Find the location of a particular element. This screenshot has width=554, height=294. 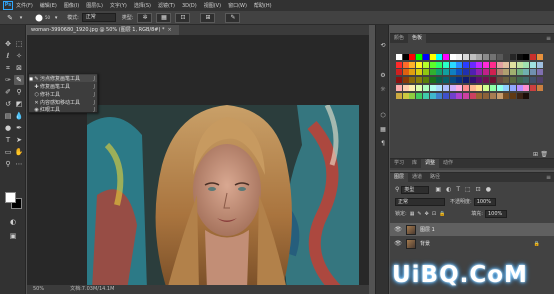

tab-layers: 图层 is located at coordinates (399, 177).